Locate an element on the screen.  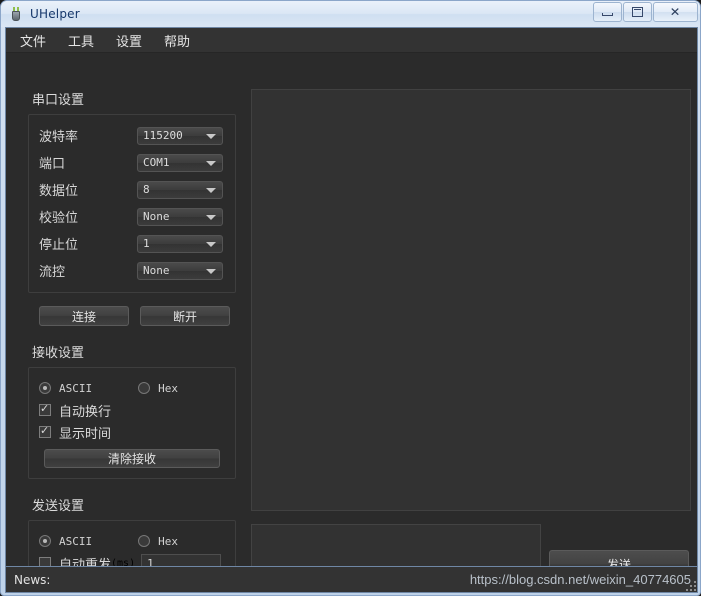
title-bar: UHelper ✕ is located at coordinates (350, 14).